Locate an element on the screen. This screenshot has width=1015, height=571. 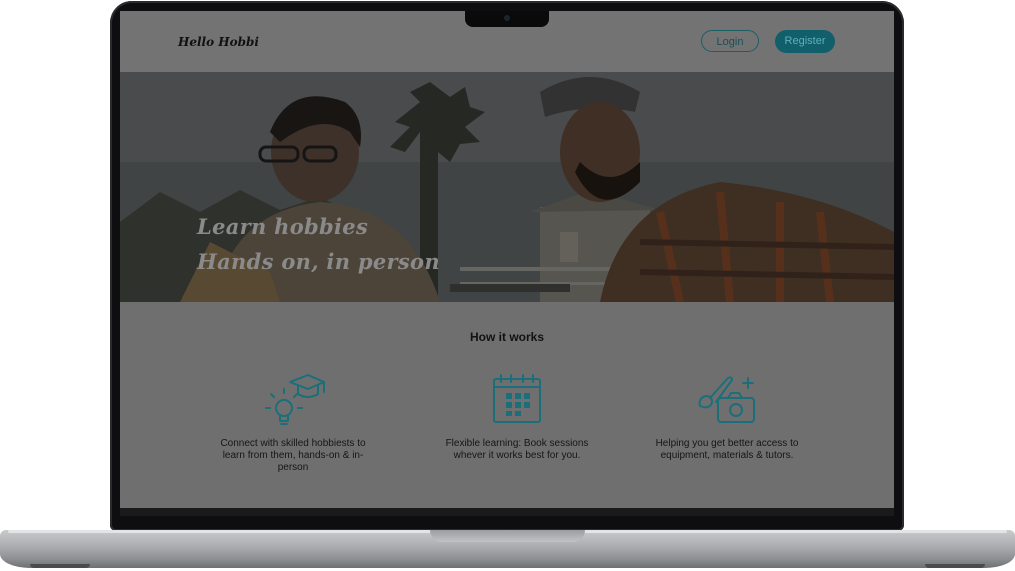
graduation-cap-lightbulb-icon is located at coordinates (295, 399).